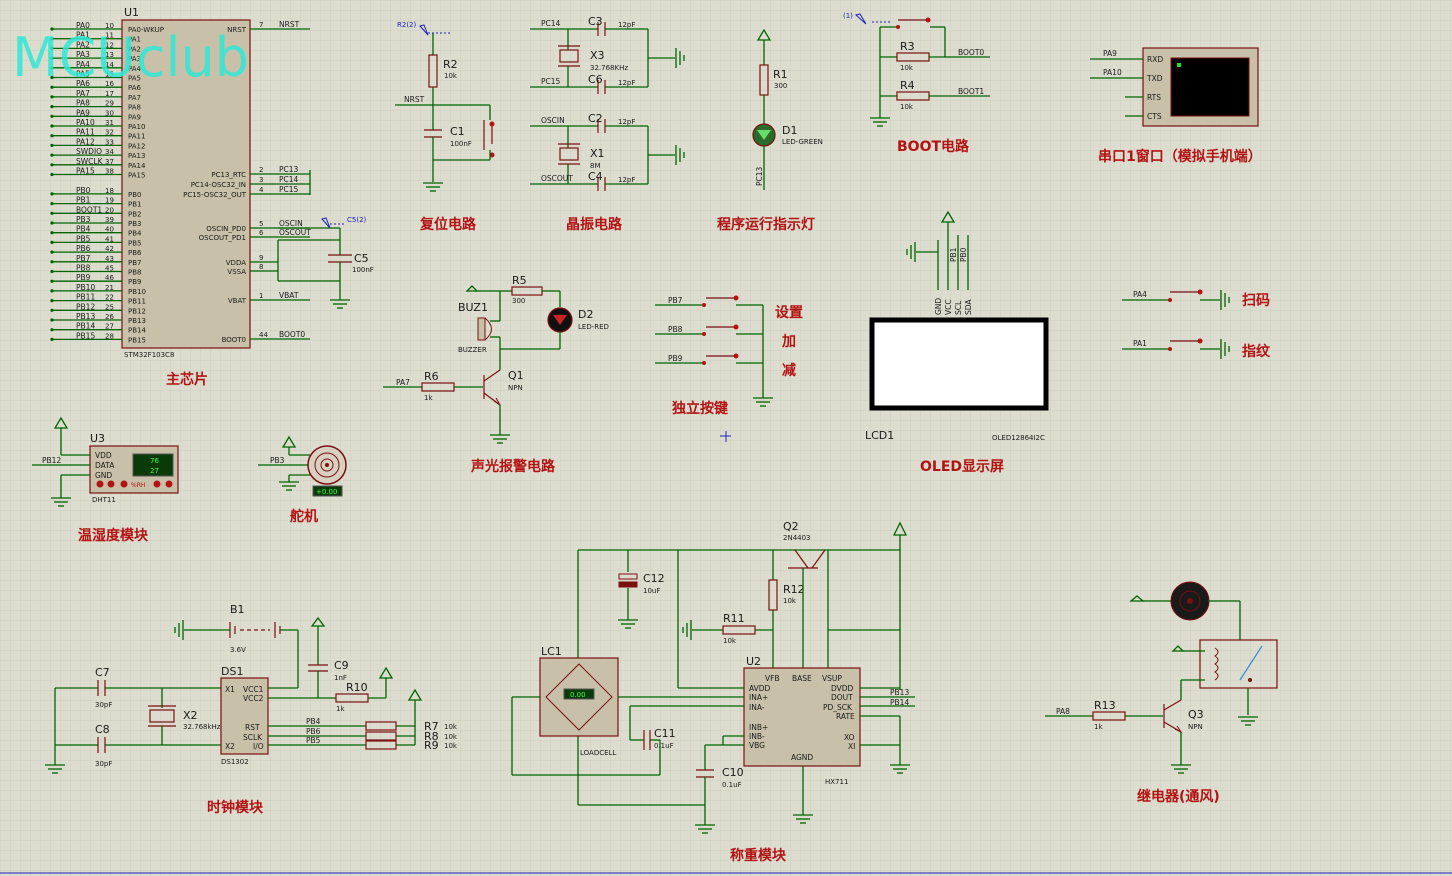 This screenshot has width=1452, height=876. I want to click on net-pa10: PA10, so click(1112, 72).